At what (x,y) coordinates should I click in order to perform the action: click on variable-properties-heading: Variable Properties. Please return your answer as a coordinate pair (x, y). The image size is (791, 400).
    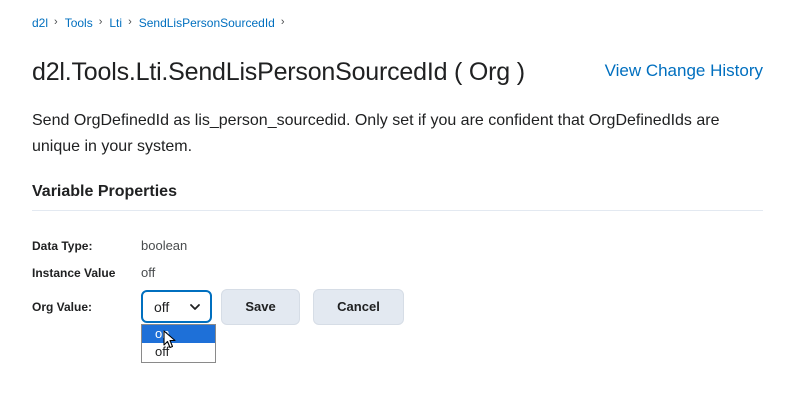
    Looking at the image, I should click on (104, 191).